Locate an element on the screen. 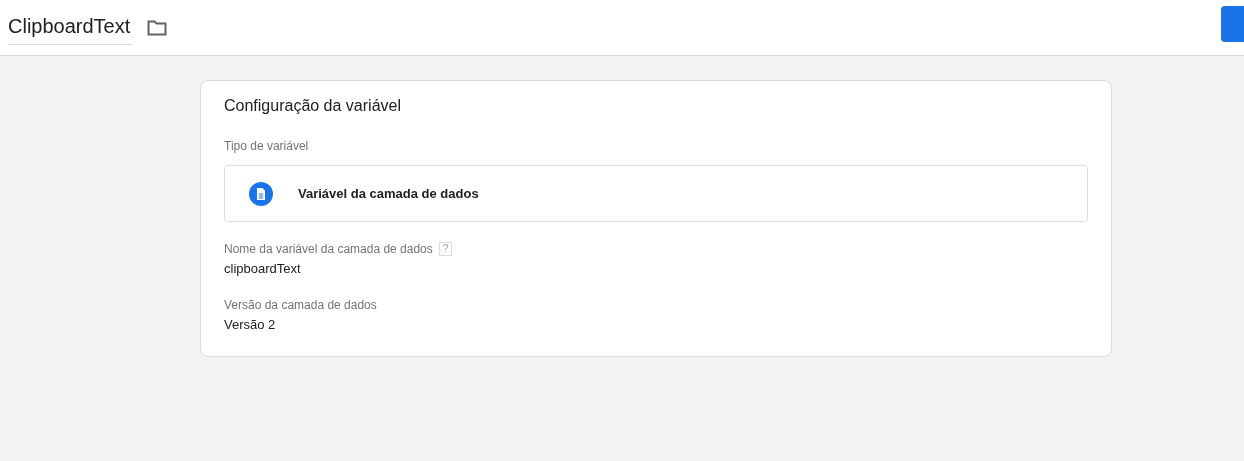 This screenshot has height=461, width=1244. variable-type-name: Variável da camada de dados is located at coordinates (388, 193).